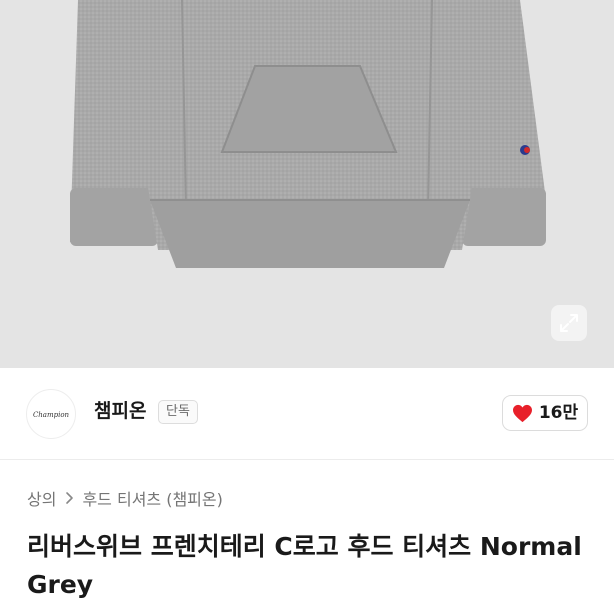 The height and width of the screenshot is (614, 614). Describe the element at coordinates (558, 413) in the screenshot. I see `like-count: 16만` at that location.